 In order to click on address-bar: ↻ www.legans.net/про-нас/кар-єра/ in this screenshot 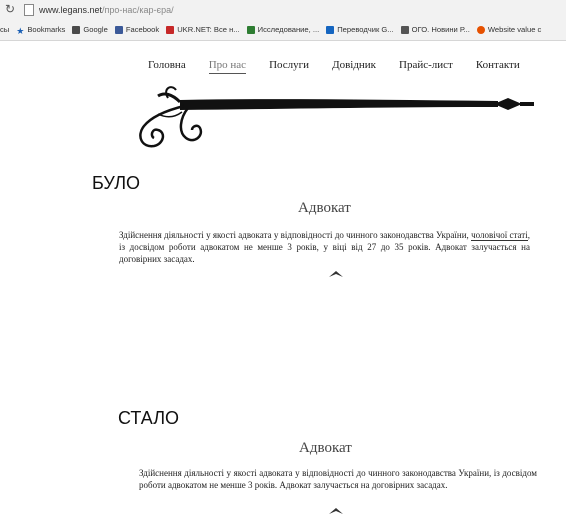, I will do `click(283, 9)`.